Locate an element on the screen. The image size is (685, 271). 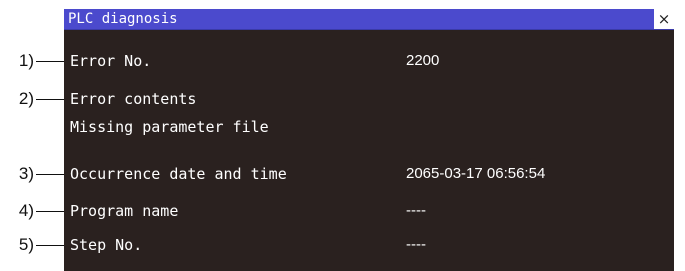
callout-1-number: 1) is located at coordinates (26, 60).